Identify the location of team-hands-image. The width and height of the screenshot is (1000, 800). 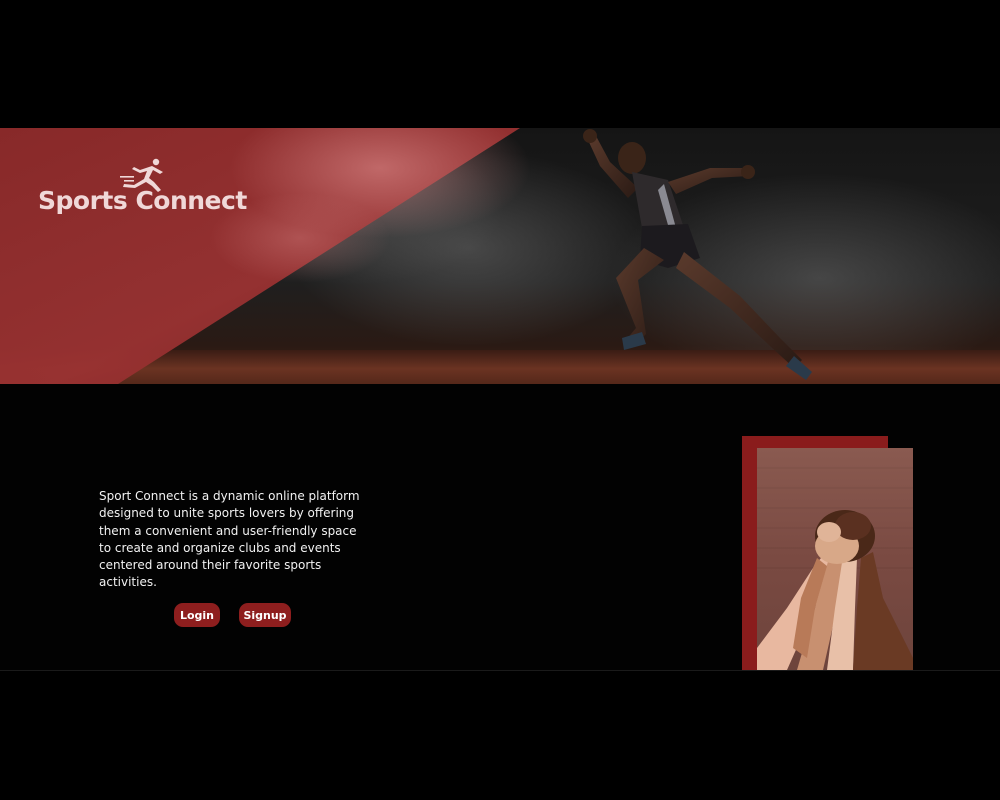
(835, 559).